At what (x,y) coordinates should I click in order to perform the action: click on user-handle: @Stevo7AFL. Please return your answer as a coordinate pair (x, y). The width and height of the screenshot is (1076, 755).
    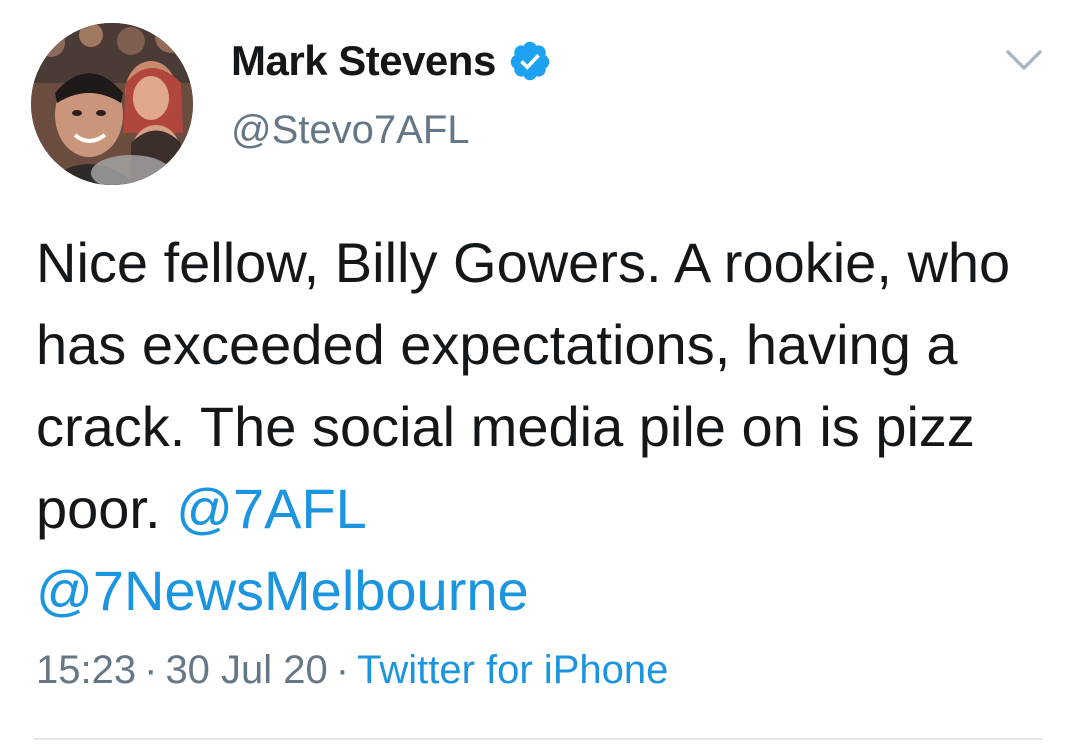
    Looking at the image, I should click on (391, 130).